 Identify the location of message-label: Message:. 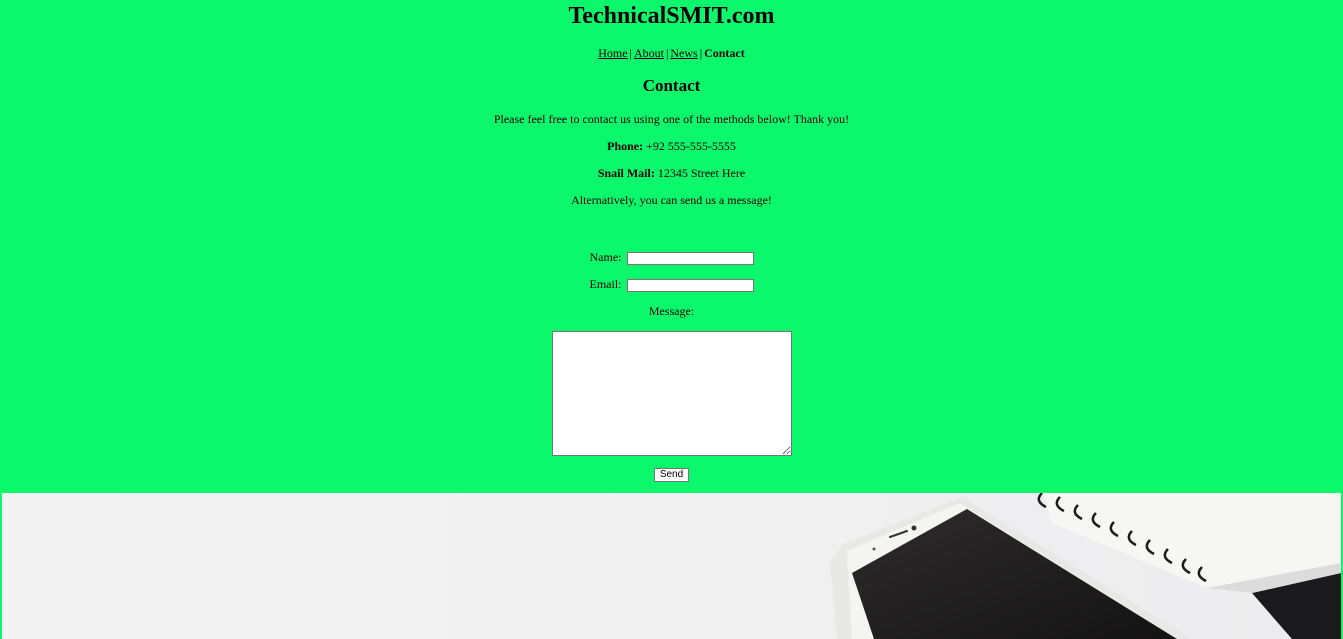
(671, 311).